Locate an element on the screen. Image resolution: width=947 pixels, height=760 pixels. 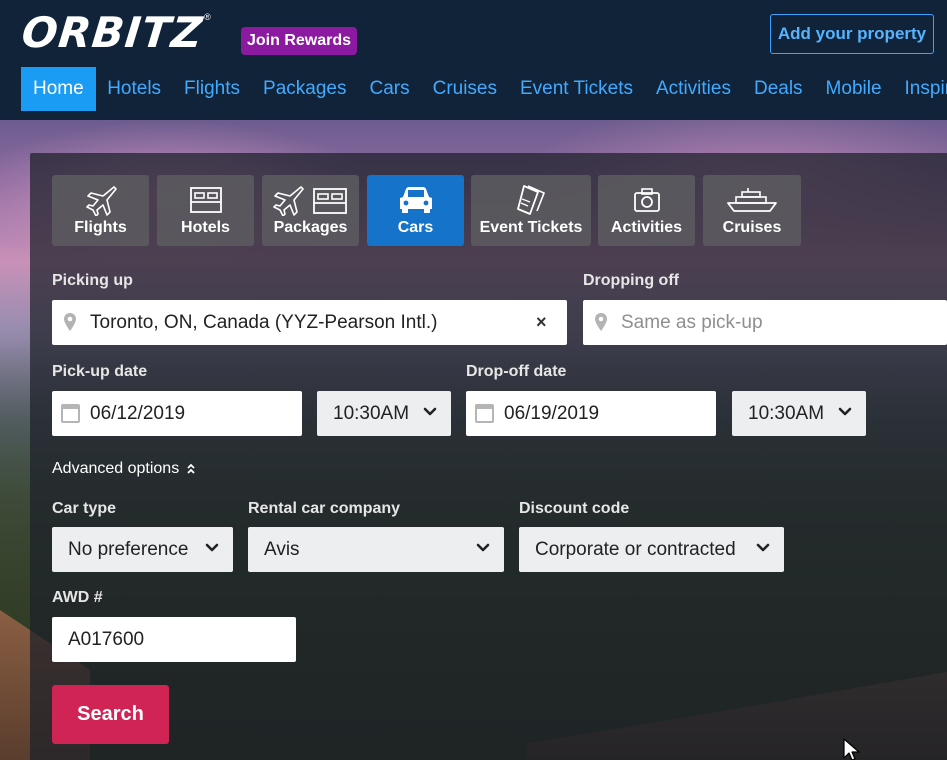
dropoff-date-input: 06/19/2019 is located at coordinates (591, 413).